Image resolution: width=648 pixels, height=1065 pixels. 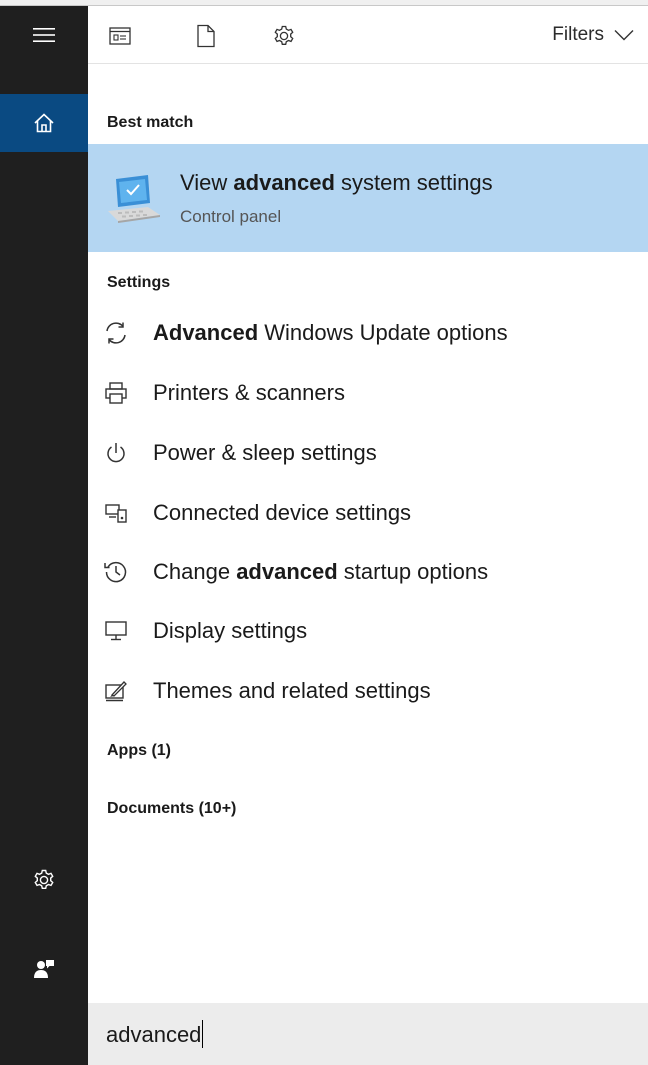 I want to click on monitor-icon, so click(x=116, y=631).